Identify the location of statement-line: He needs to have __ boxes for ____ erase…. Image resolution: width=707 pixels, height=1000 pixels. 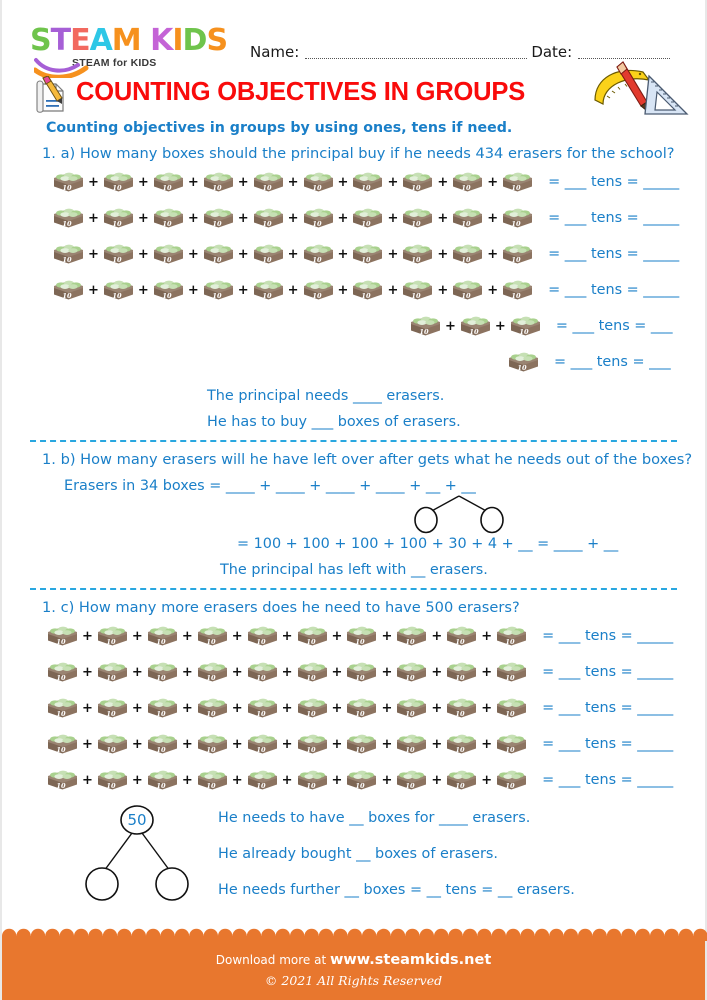
(374, 818).